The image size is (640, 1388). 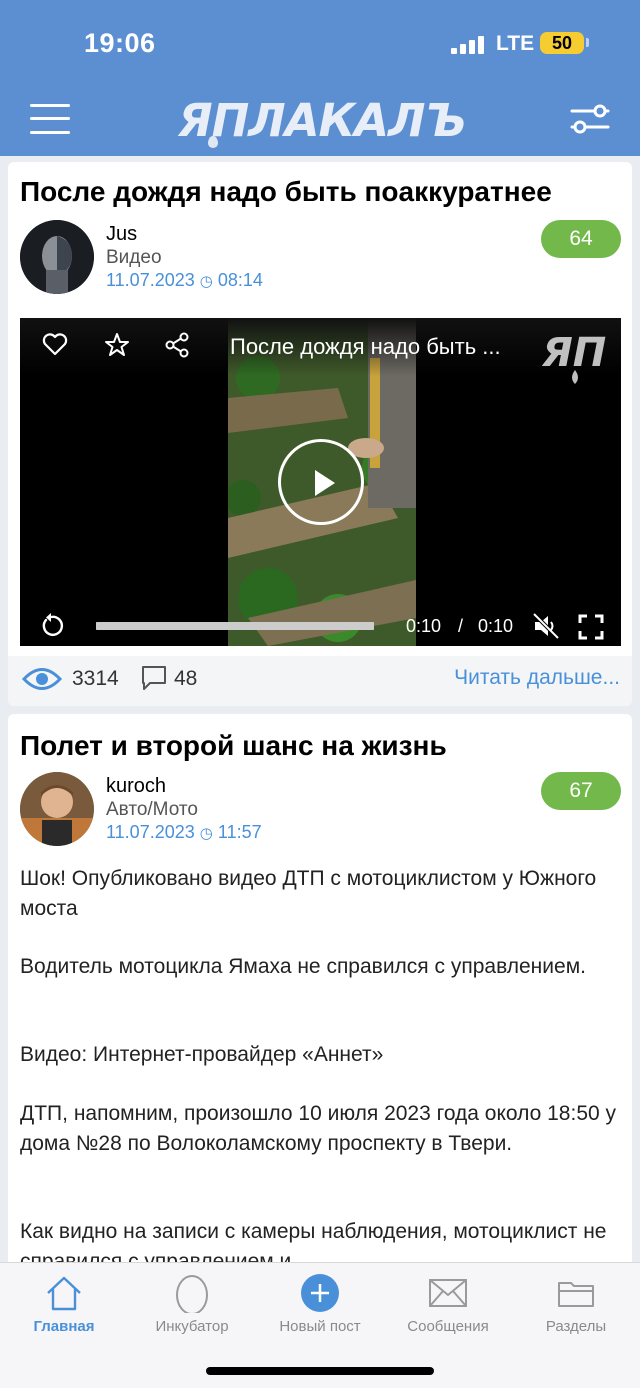 I want to click on video-current-time: 0:10, so click(x=424, y=626).